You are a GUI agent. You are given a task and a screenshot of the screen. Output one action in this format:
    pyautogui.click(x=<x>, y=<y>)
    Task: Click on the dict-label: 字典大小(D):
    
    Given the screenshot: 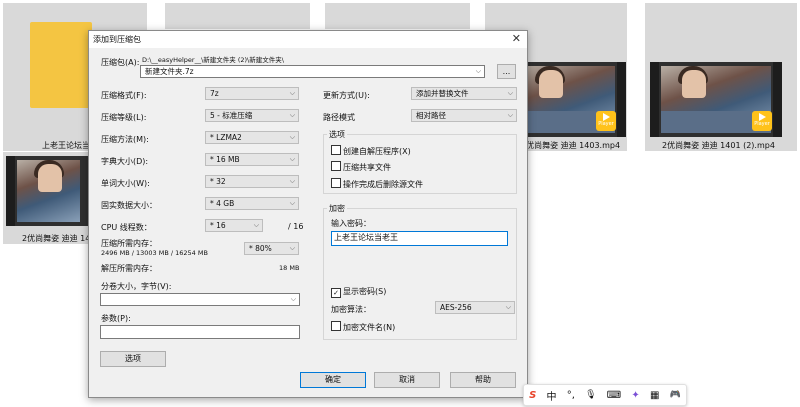 What is the action you would take?
    pyautogui.click(x=125, y=161)
    